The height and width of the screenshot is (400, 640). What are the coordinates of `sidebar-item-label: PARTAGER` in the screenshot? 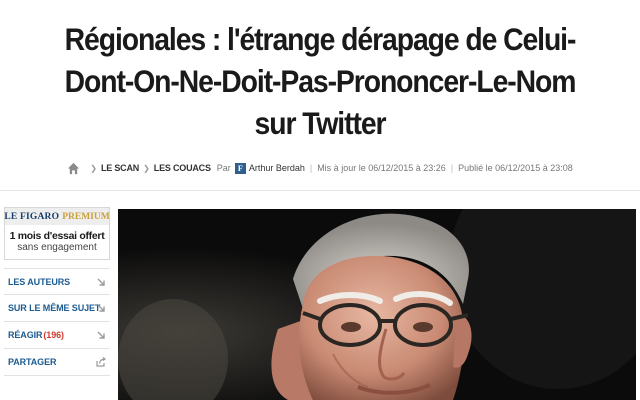 It's located at (32, 362).